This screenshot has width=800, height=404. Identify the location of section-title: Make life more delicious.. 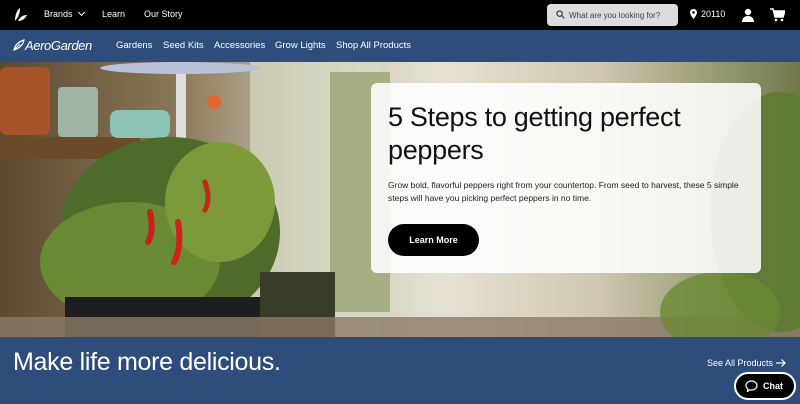
(147, 362).